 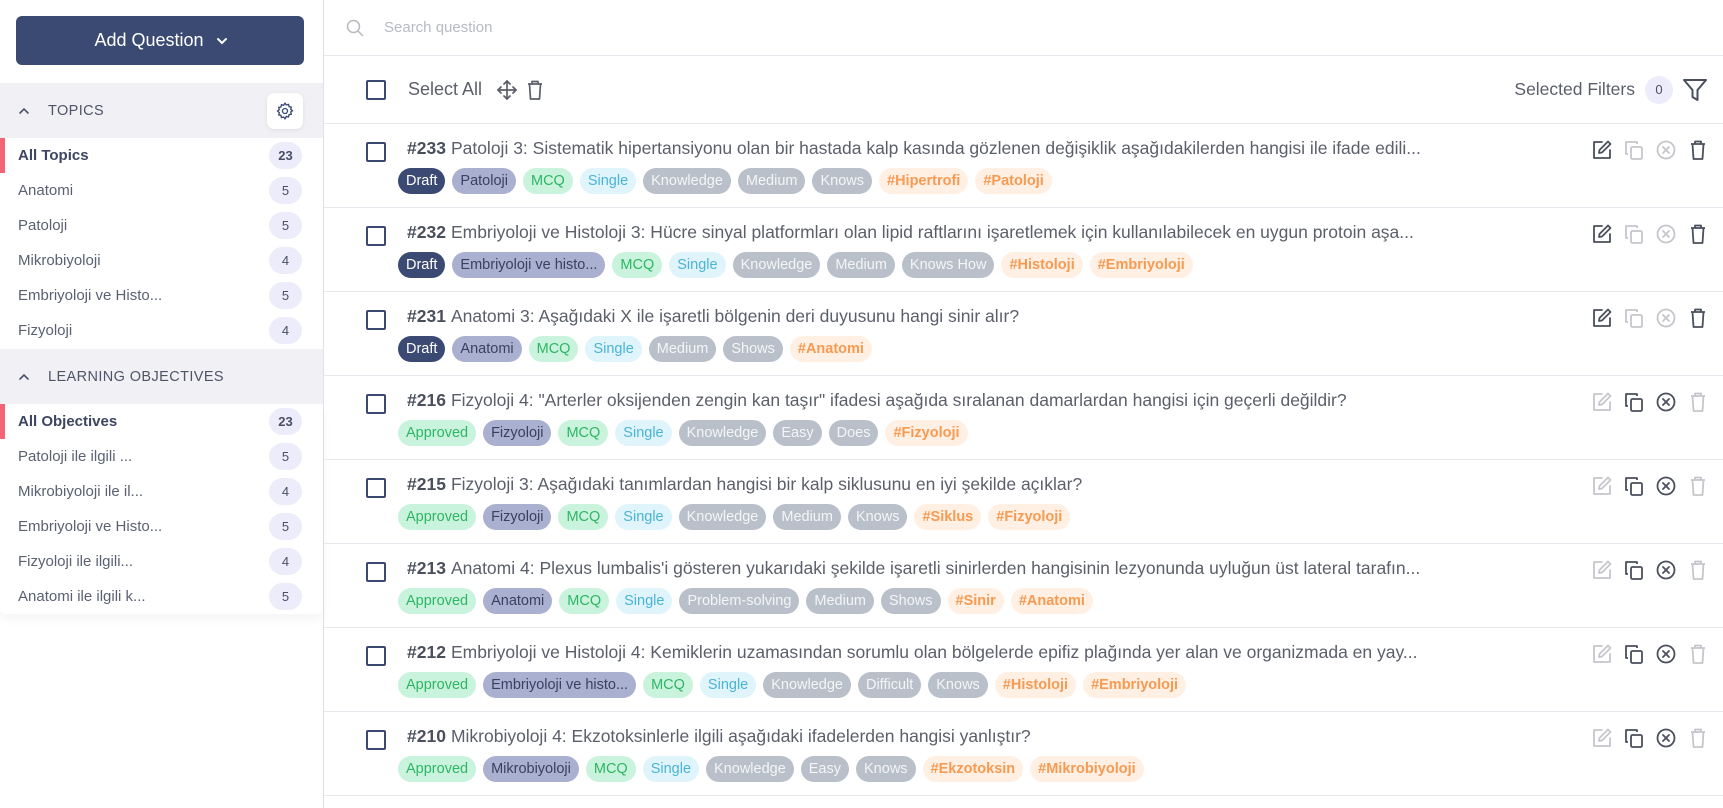 What do you see at coordinates (376, 89) in the screenshot?
I see `select-all-checkbox` at bounding box center [376, 89].